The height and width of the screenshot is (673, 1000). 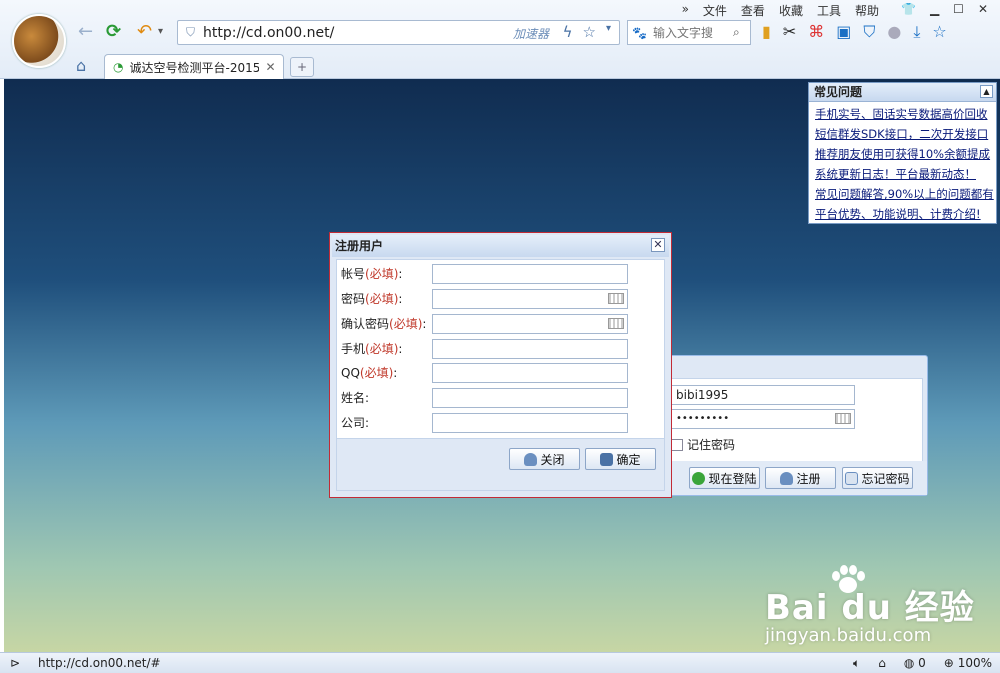 I want to click on search-box: 🐾 ⌕, so click(x=689, y=32).